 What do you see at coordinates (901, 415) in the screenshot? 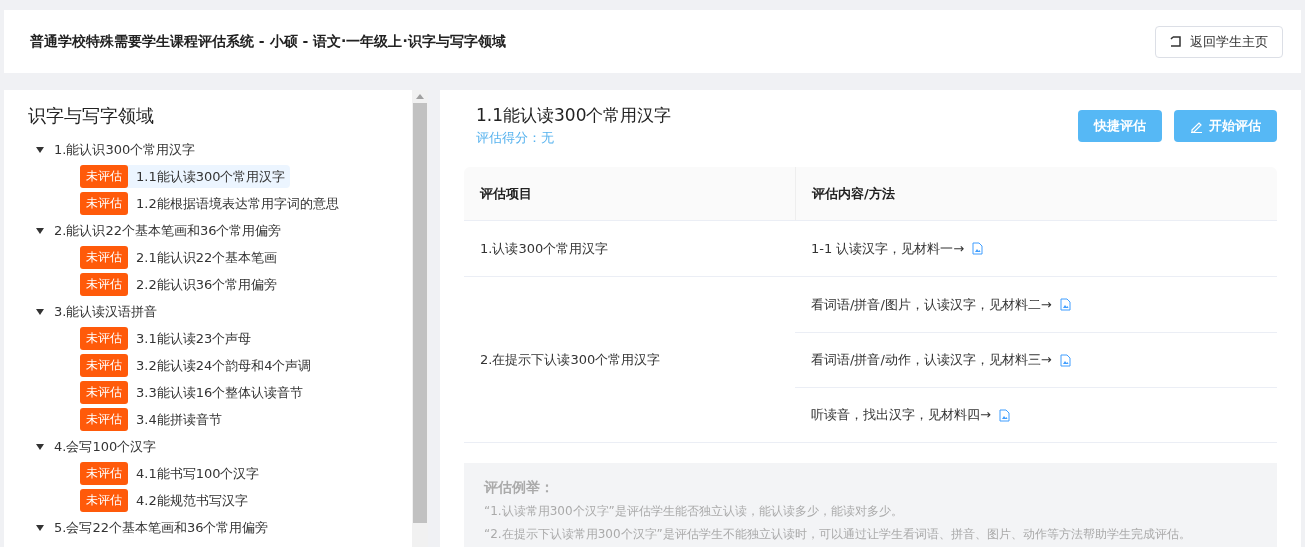
I see `method-text: 听读音，找出汉字，见材料四→` at bounding box center [901, 415].